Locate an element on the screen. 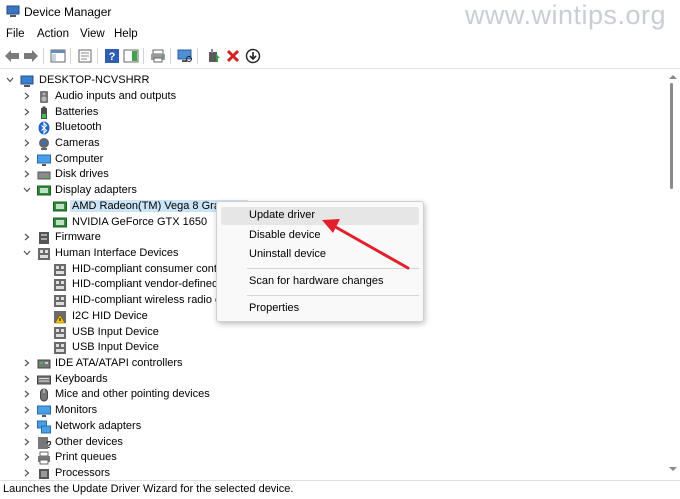 The width and height of the screenshot is (680, 499). print-icon is located at coordinates (158, 56).